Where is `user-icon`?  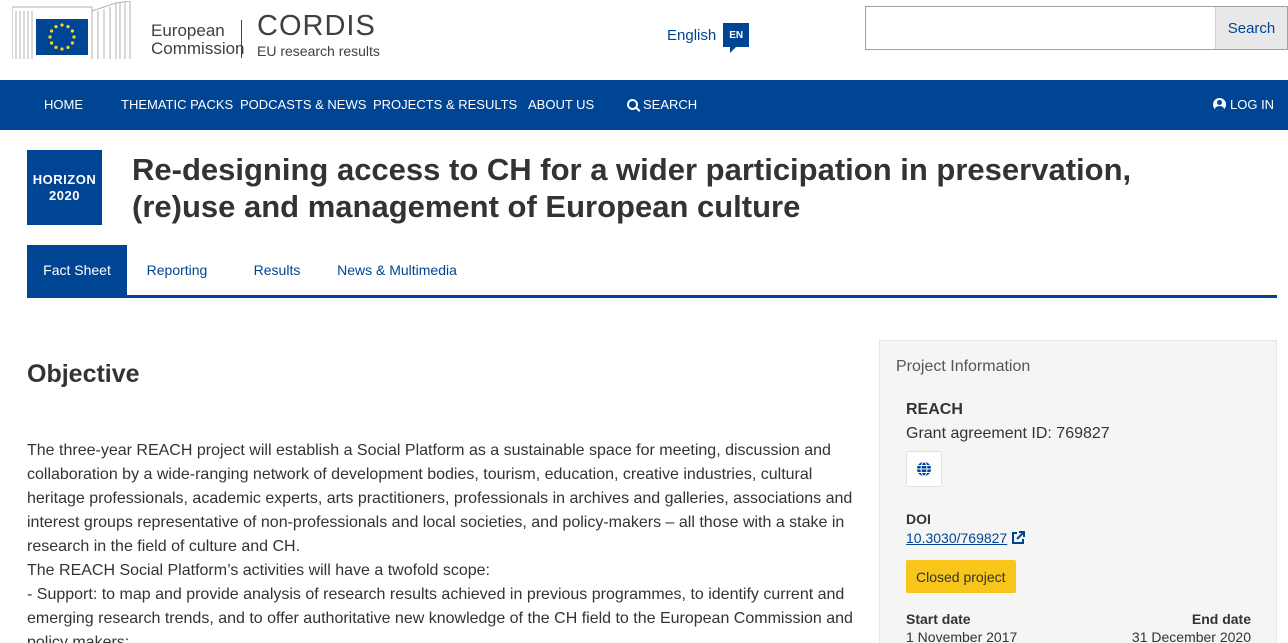
user-icon is located at coordinates (1219, 104).